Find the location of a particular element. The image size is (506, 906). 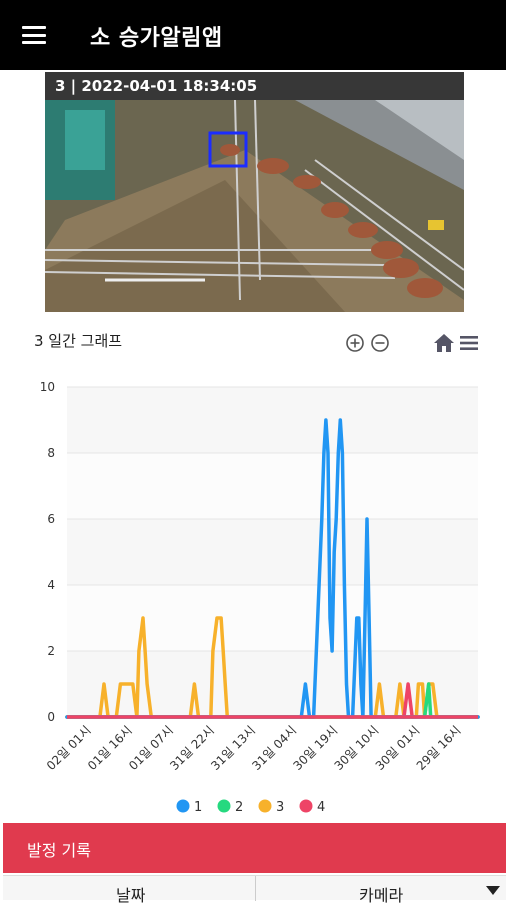

estrus-record-header: 발정 기록 is located at coordinates (254, 848).